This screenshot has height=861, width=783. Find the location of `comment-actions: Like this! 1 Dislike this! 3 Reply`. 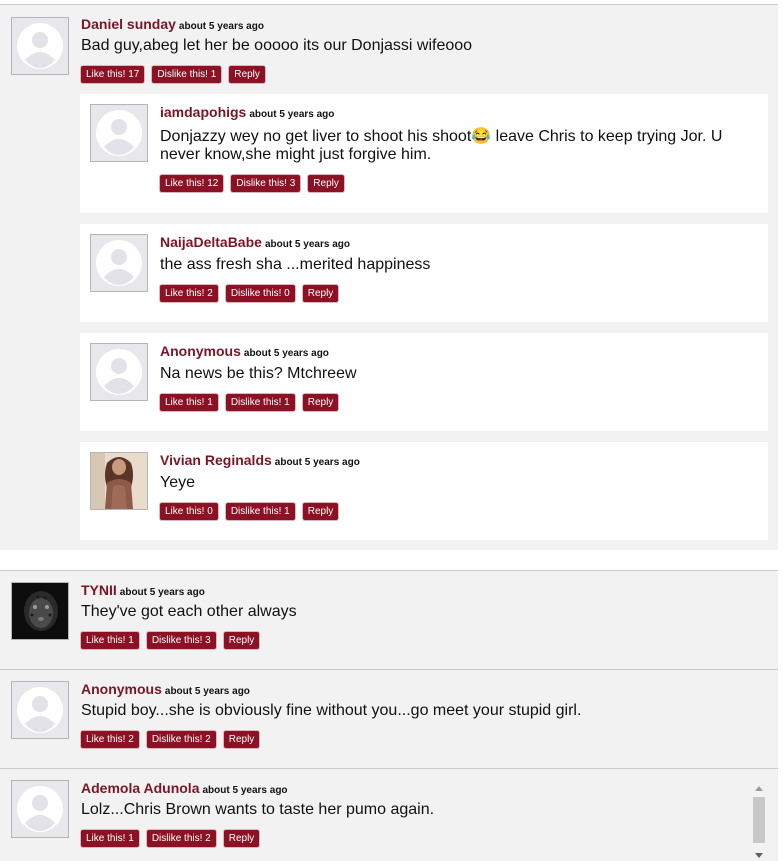

comment-actions: Like this! 1 Dislike this! 3 Reply is located at coordinates (170, 640).